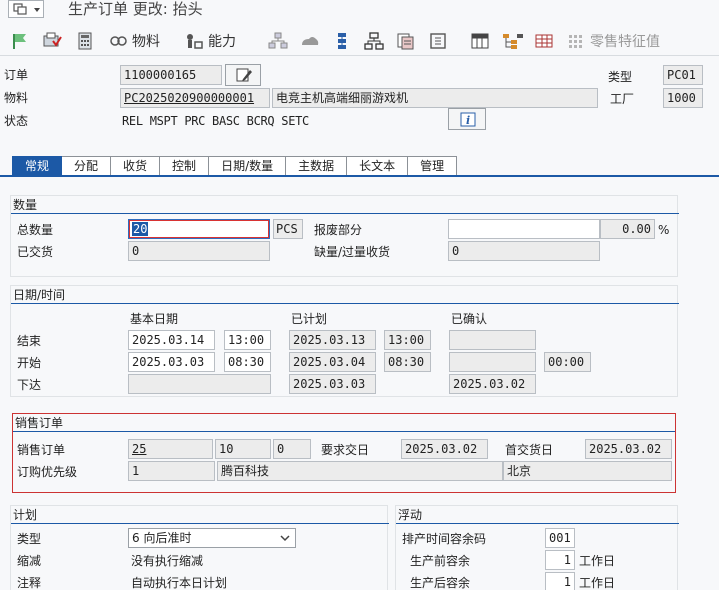 Image resolution: width=719 pixels, height=590 pixels. Describe the element at coordinates (29, 341) in the screenshot. I see `end-label: 结束` at that location.